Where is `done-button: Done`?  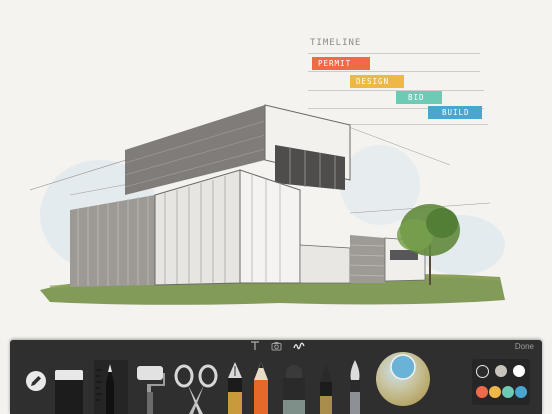
done-button: Done is located at coordinates (524, 346).